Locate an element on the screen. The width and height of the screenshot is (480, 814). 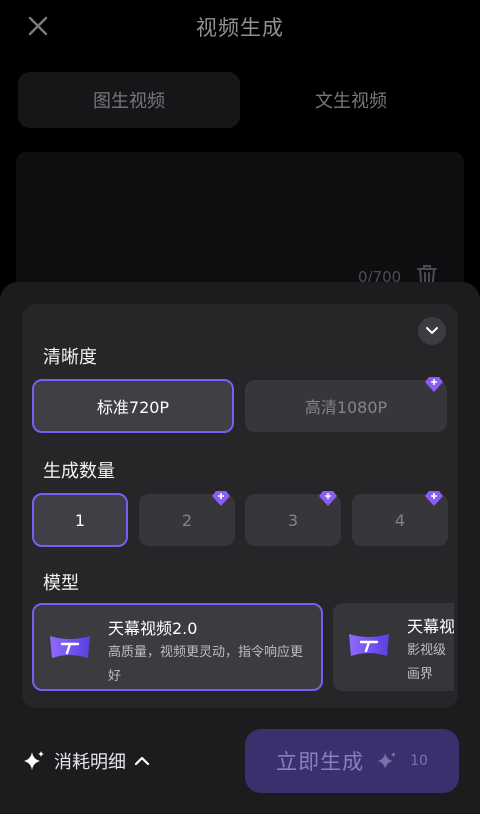
collapse-button is located at coordinates (432, 331).